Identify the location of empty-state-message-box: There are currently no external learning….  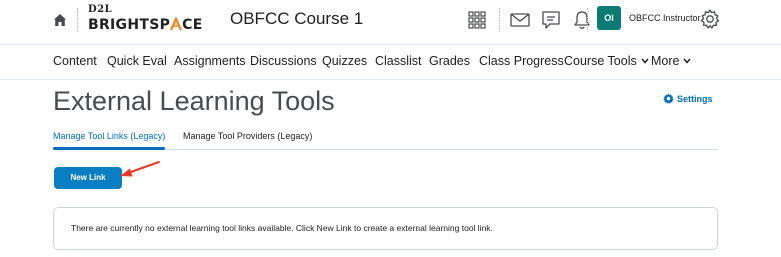
(385, 228).